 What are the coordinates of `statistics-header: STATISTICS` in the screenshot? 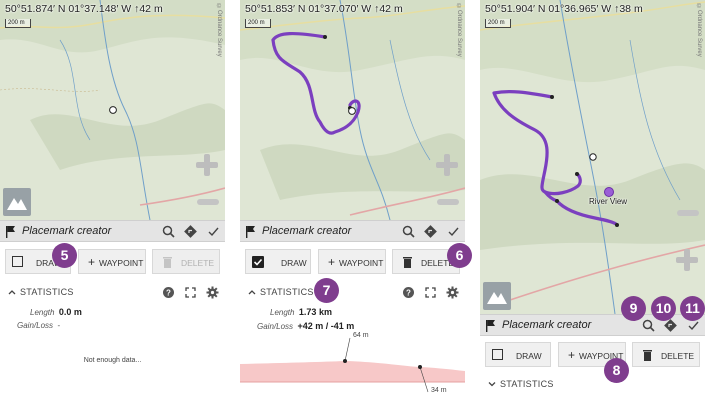 It's located at (592, 385).